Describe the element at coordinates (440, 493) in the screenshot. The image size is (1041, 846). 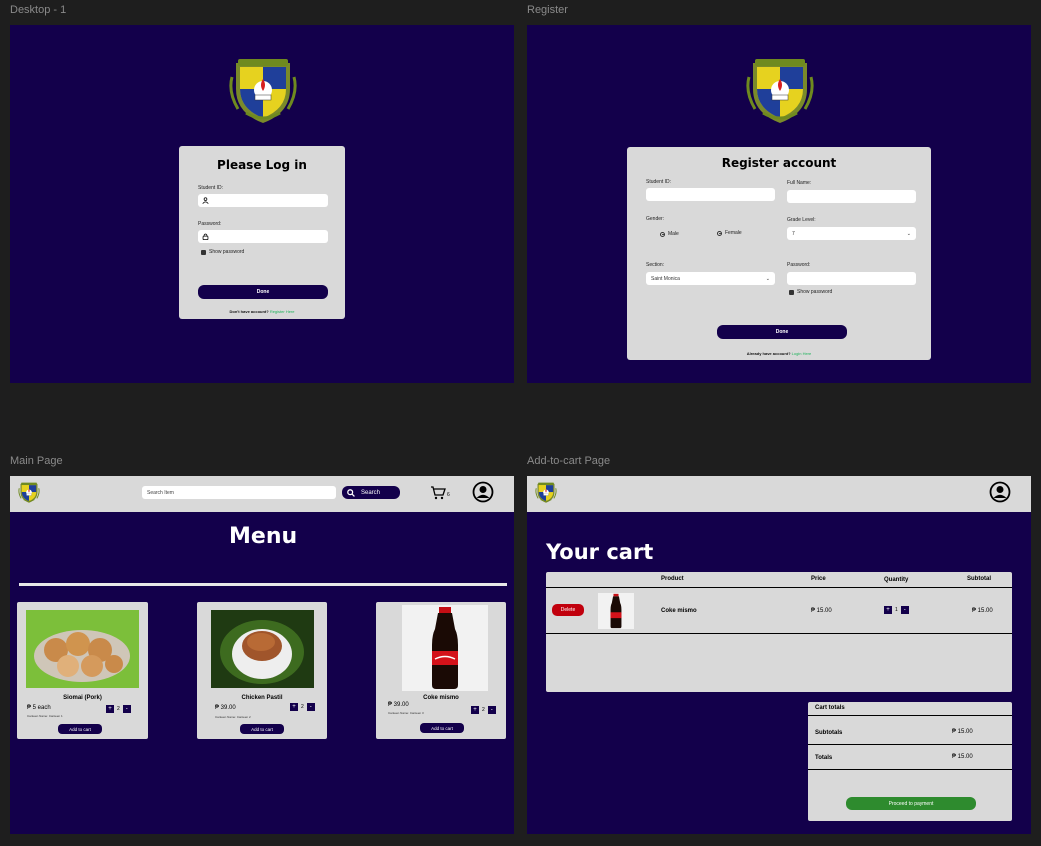
I see `cart-button: 6` at that location.